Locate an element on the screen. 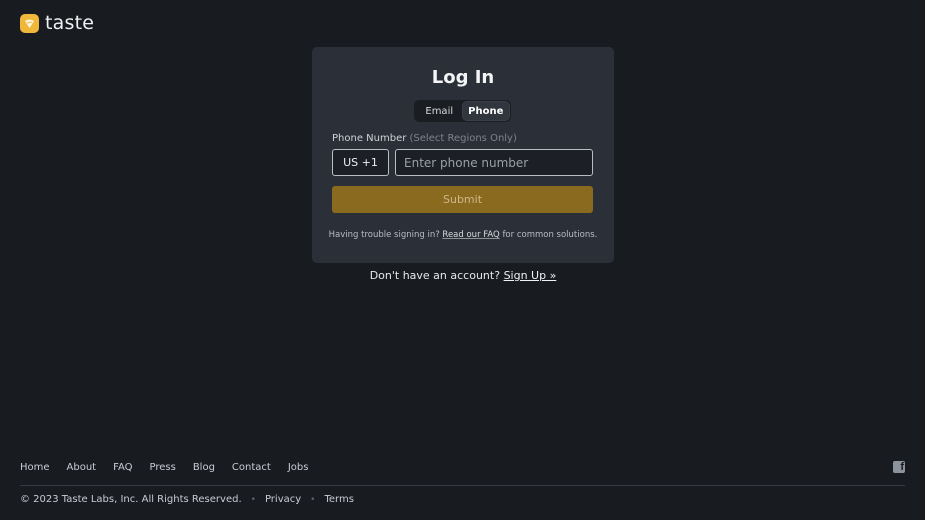  signup-link: Sign Up » is located at coordinates (530, 275).